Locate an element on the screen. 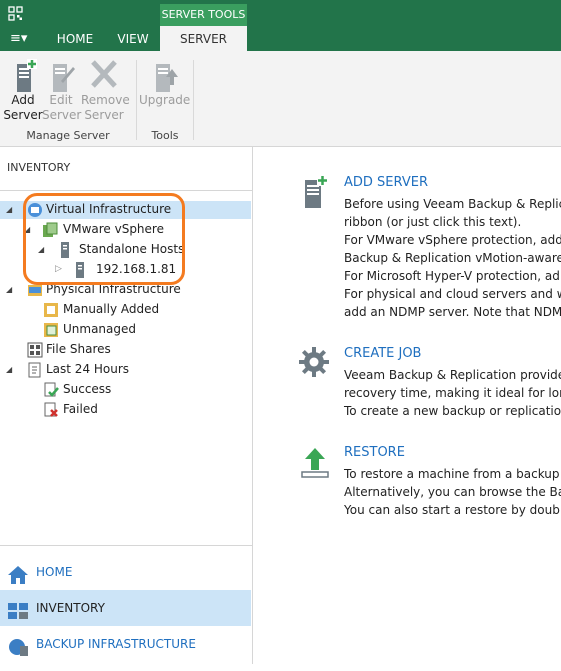 This screenshot has height=671, width=561. nav-inventory-label: INVENTORY is located at coordinates (70, 608).